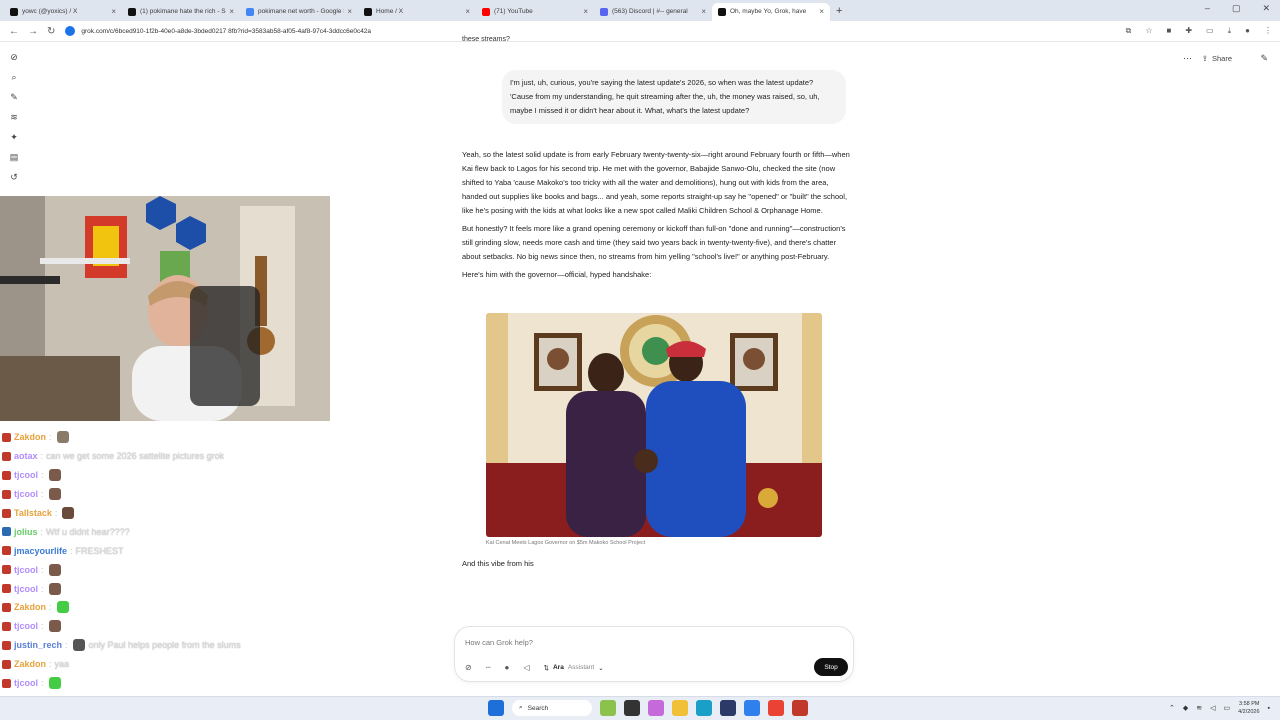  I want to click on browser-tab: pokimane net worth - Google S ×, so click(299, 12).